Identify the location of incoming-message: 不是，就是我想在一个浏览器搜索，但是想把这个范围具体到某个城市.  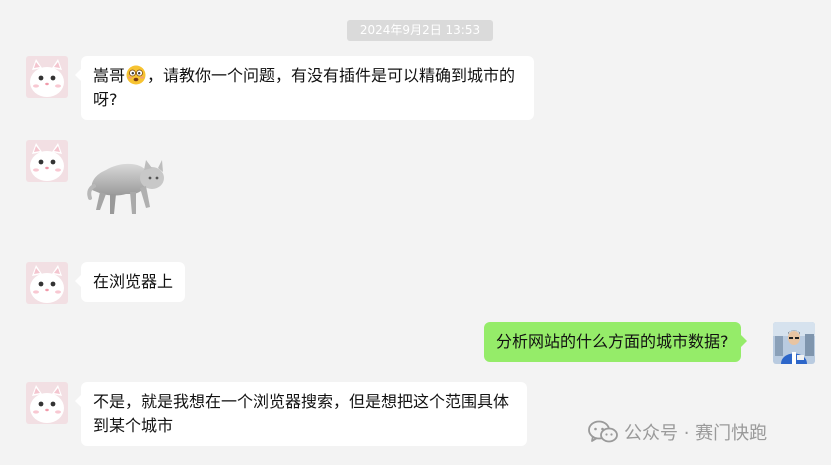
(301, 414).